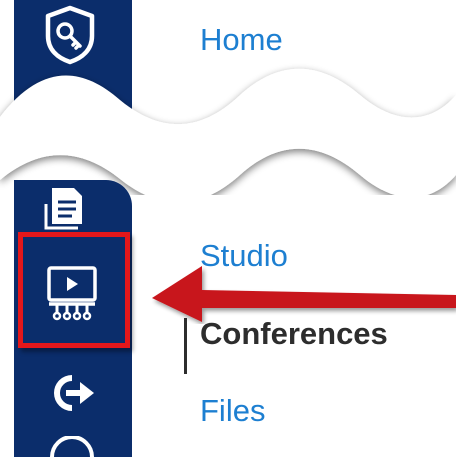  Describe the element at coordinates (72, 207) in the screenshot. I see `assignments-icon` at that location.